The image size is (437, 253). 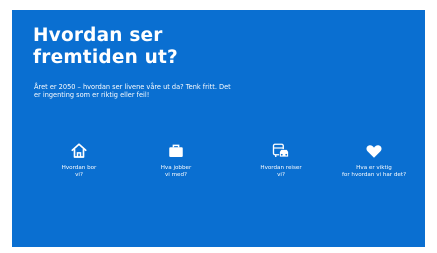 What do you see at coordinates (105, 57) in the screenshot?
I see `page-title-line-2: fremtiden ut?` at bounding box center [105, 57].